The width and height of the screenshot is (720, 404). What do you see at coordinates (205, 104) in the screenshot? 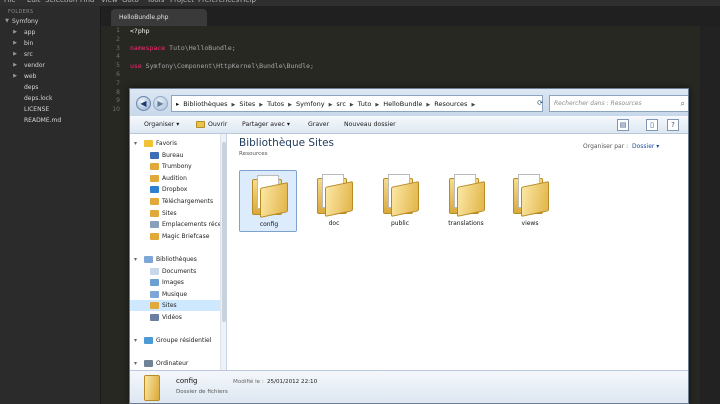
I see `breadcrumb-bibliothèques: Bibliothèques` at bounding box center [205, 104].